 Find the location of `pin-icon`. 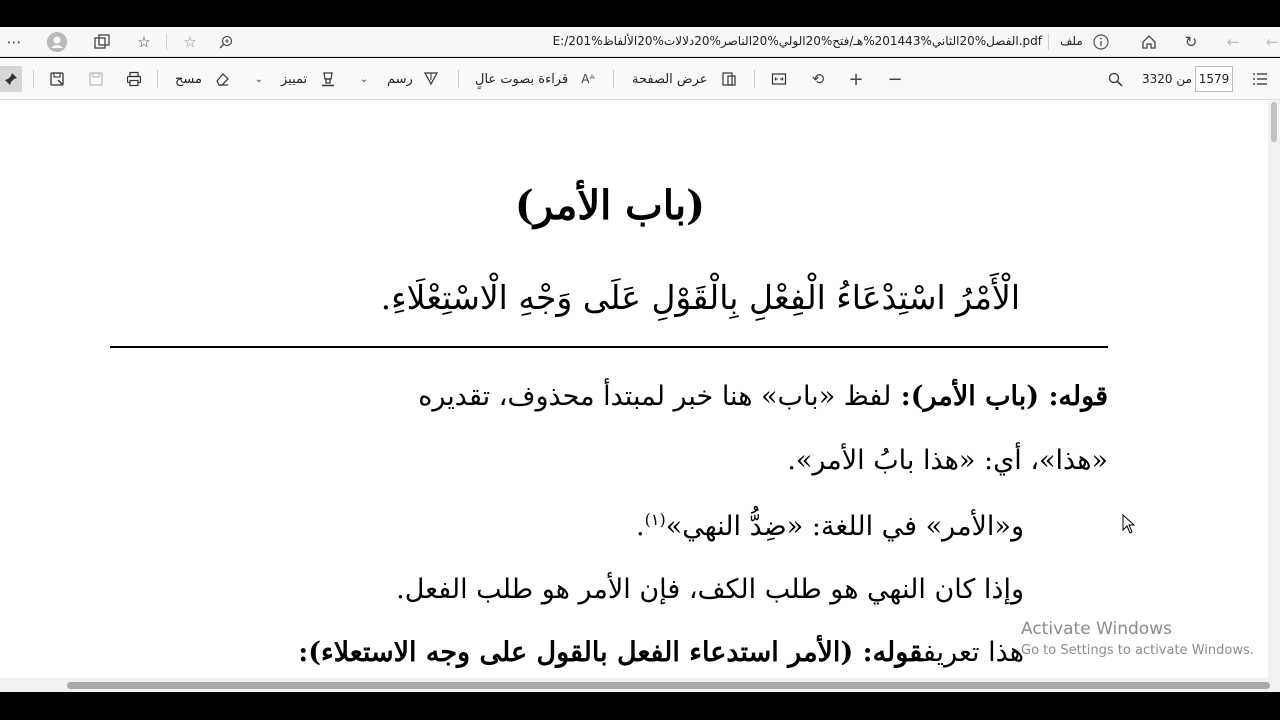

pin-icon is located at coordinates (11, 79).